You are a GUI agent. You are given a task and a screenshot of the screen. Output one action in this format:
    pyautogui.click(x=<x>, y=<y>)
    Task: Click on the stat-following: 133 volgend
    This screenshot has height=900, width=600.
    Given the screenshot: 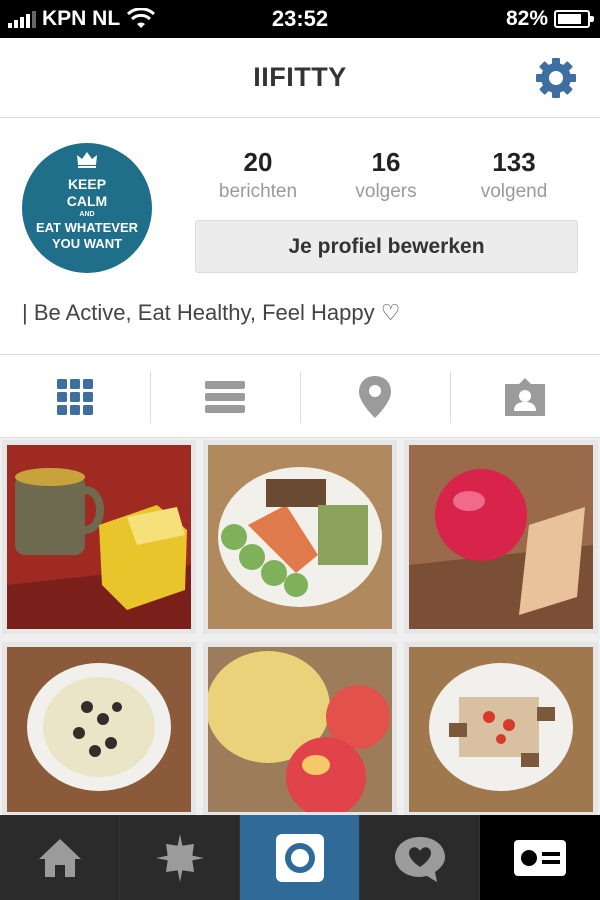 What is the action you would take?
    pyautogui.click(x=514, y=175)
    